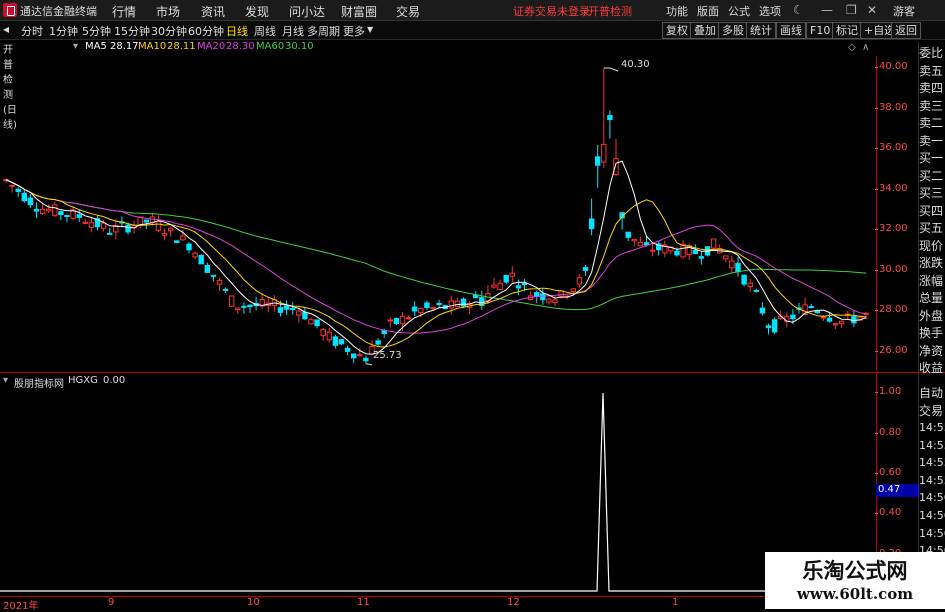 The image size is (945, 612). I want to click on ma-dropdown-icon: ▾, so click(75, 46).